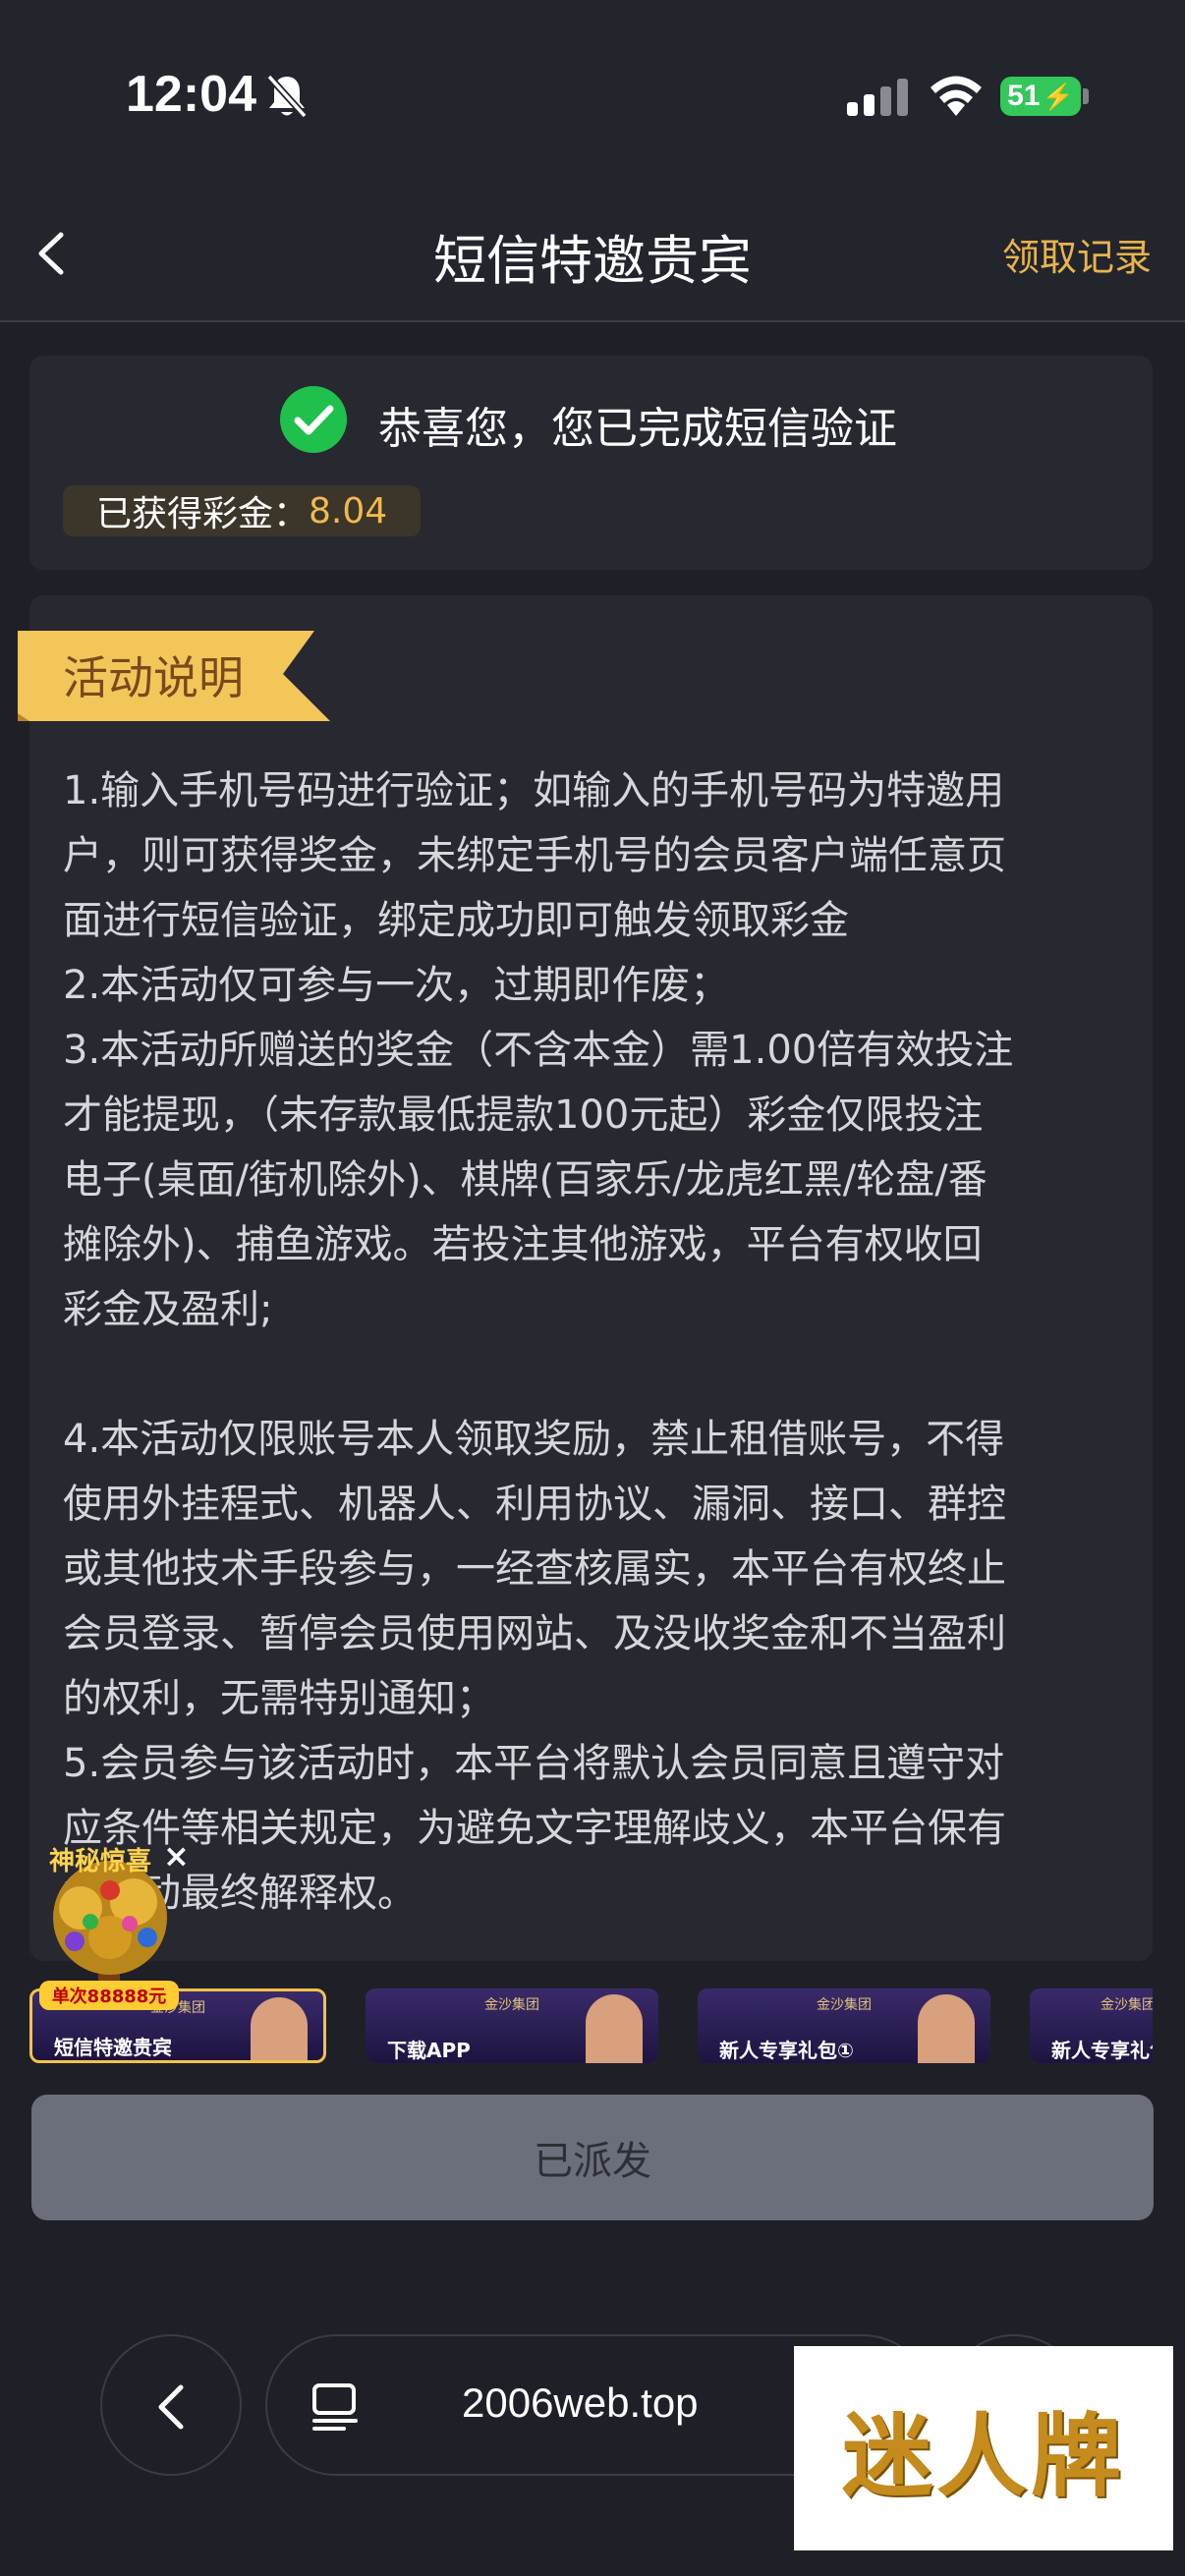  What do you see at coordinates (1024, 96) in the screenshot?
I see `battery-level: 51` at bounding box center [1024, 96].